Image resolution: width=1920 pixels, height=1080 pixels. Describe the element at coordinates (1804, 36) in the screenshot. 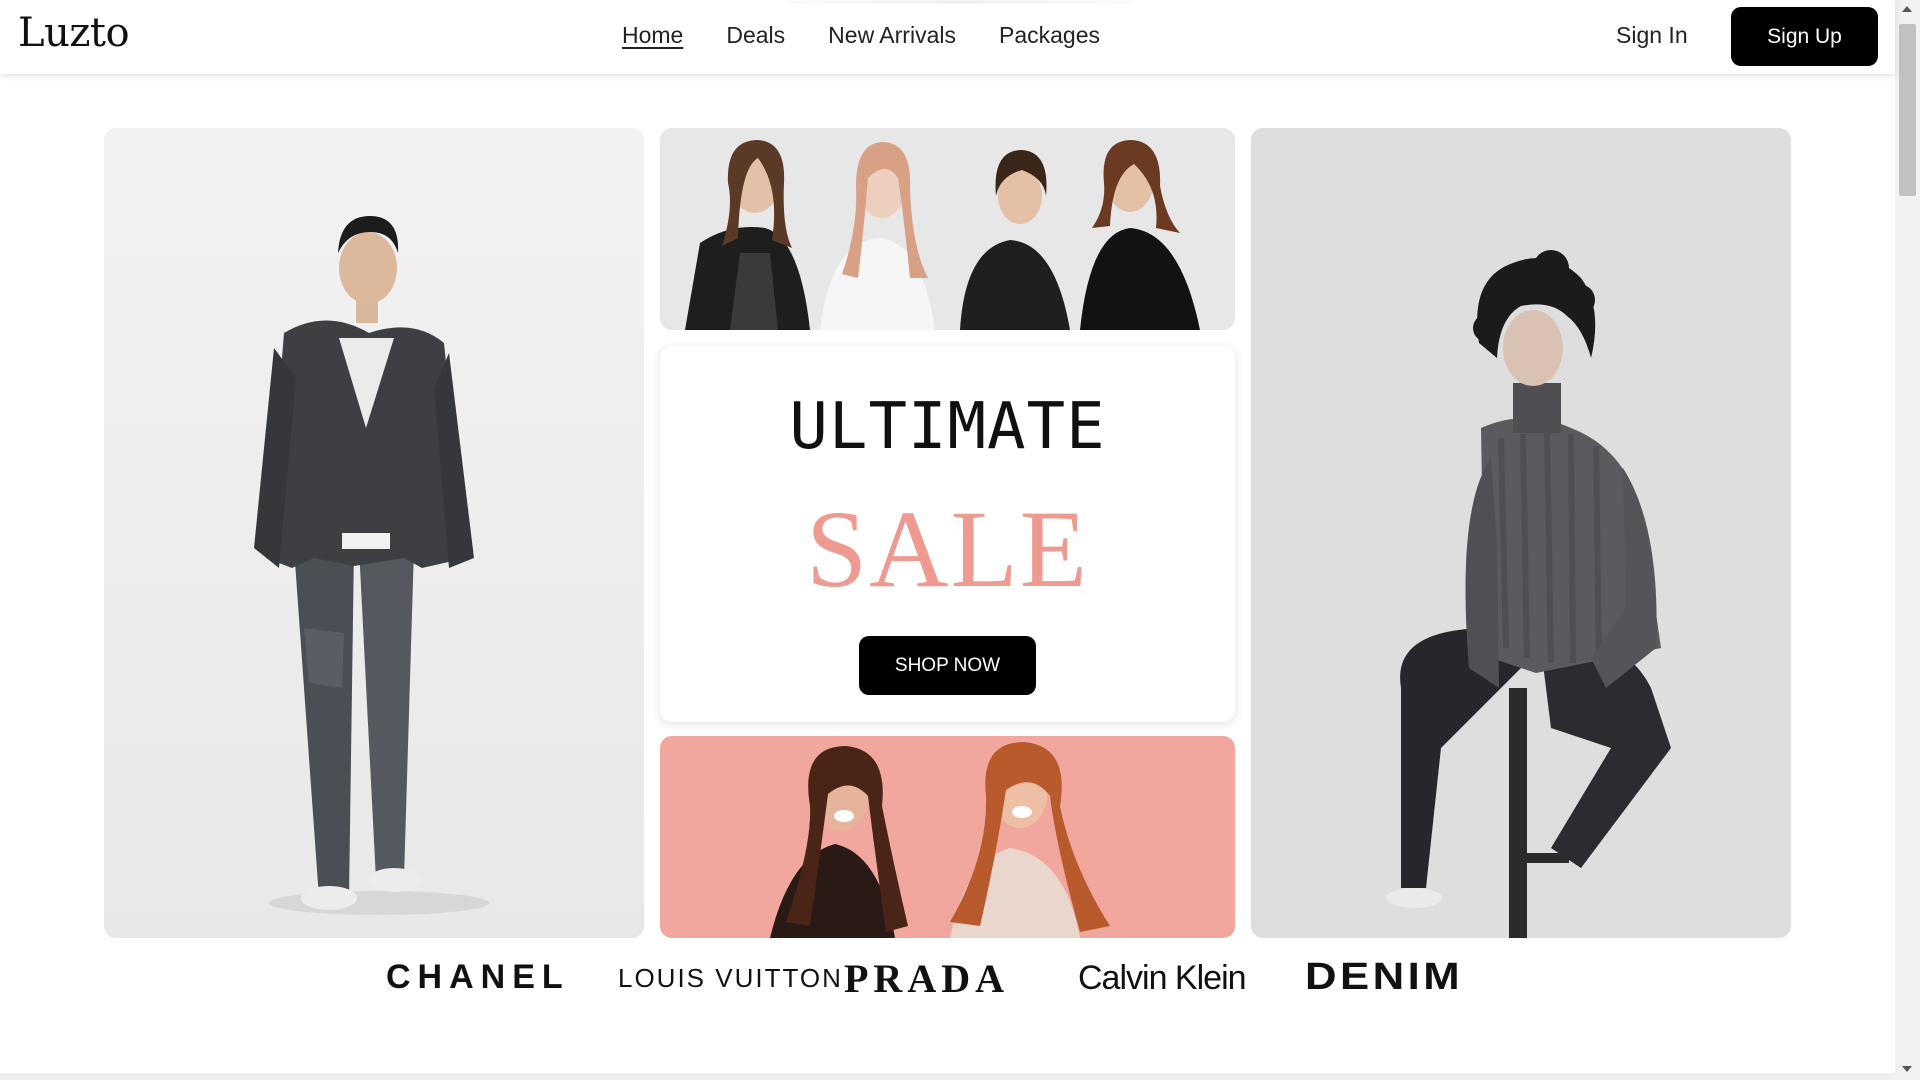

I see `sign-up-button: Sign Up` at that location.